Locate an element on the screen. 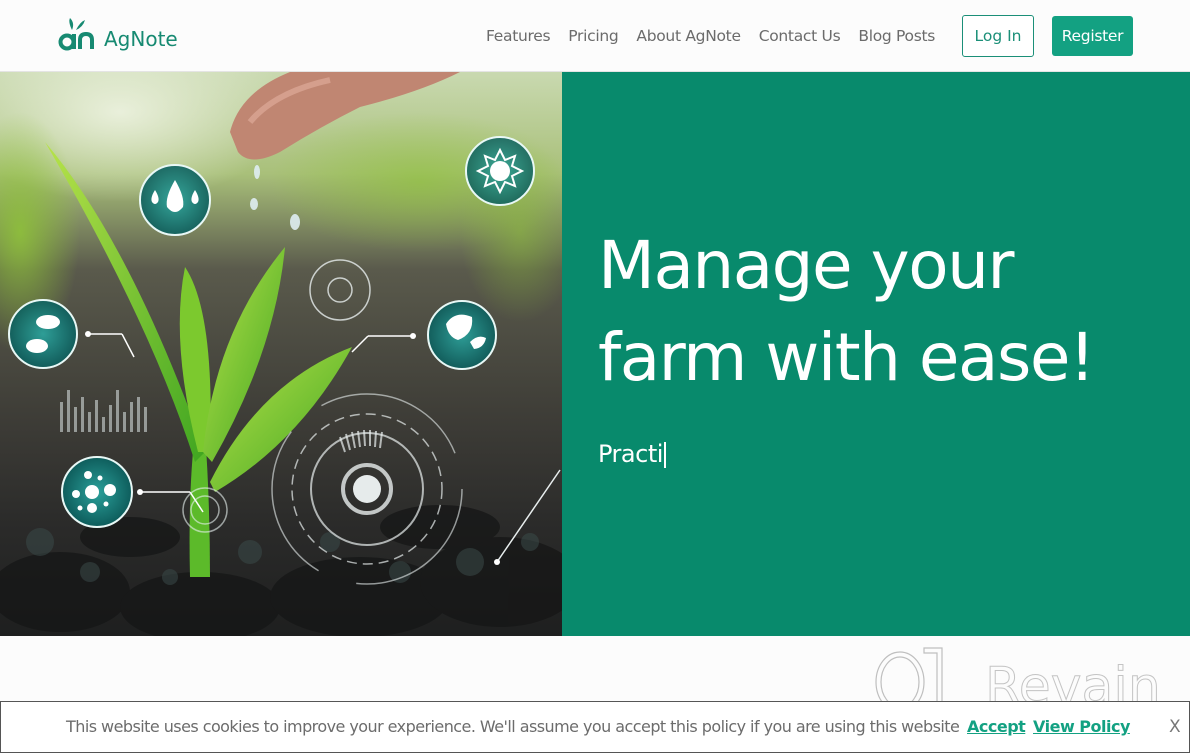  hero-title-line1: Manage your is located at coordinates (806, 265).